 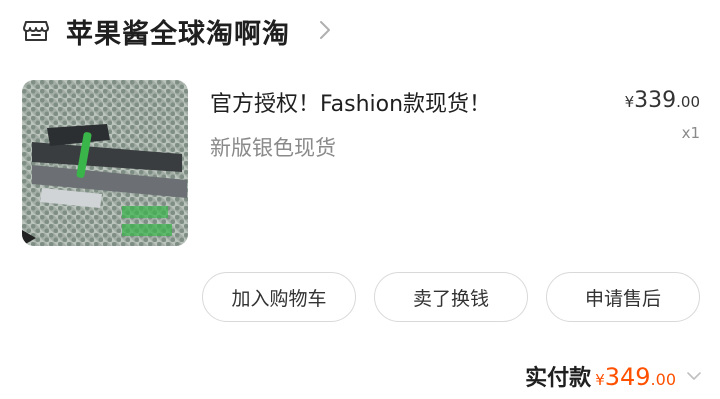 What do you see at coordinates (325, 30) in the screenshot?
I see `chevron-right-icon` at bounding box center [325, 30].